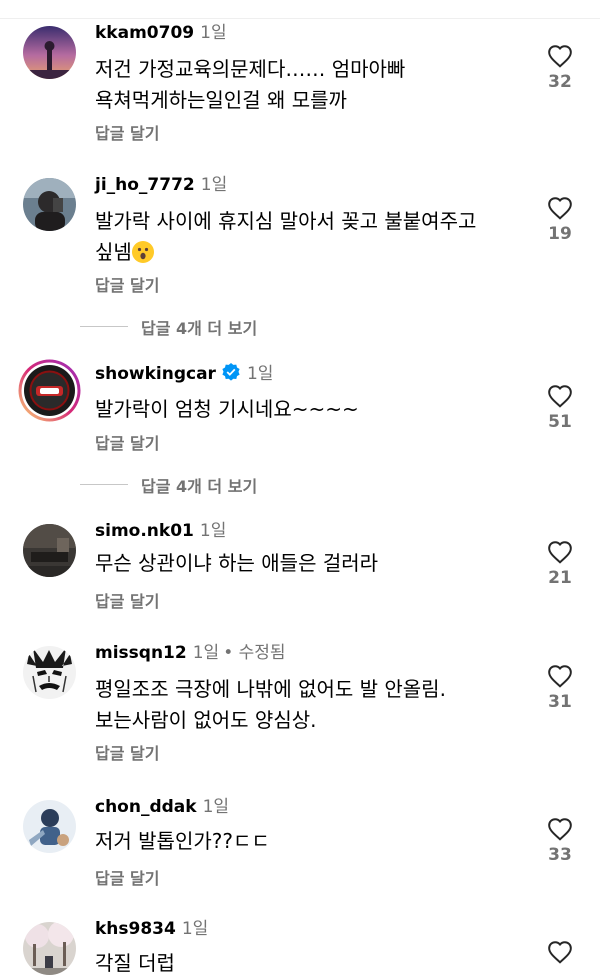 The image size is (600, 978). I want to click on like-count: 32, so click(560, 82).